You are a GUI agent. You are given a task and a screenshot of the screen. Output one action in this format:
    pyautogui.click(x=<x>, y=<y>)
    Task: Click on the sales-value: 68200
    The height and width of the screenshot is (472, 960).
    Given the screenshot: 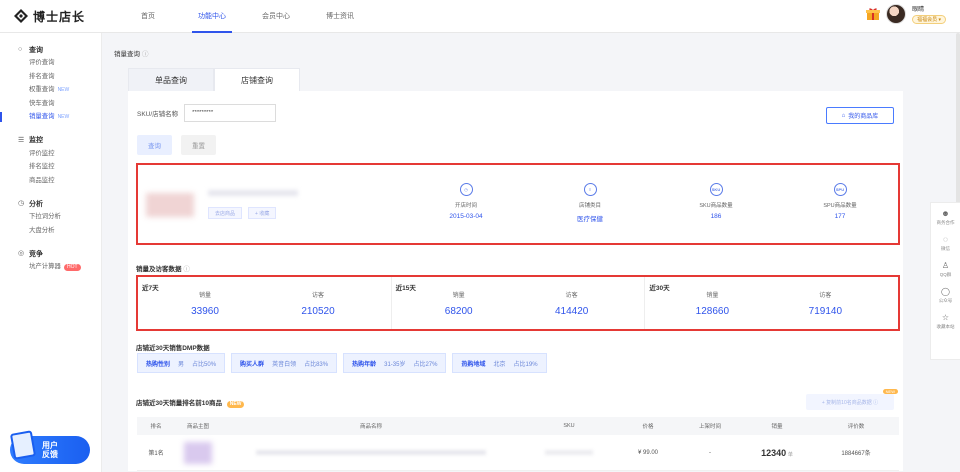 What is the action you would take?
    pyautogui.click(x=458, y=311)
    